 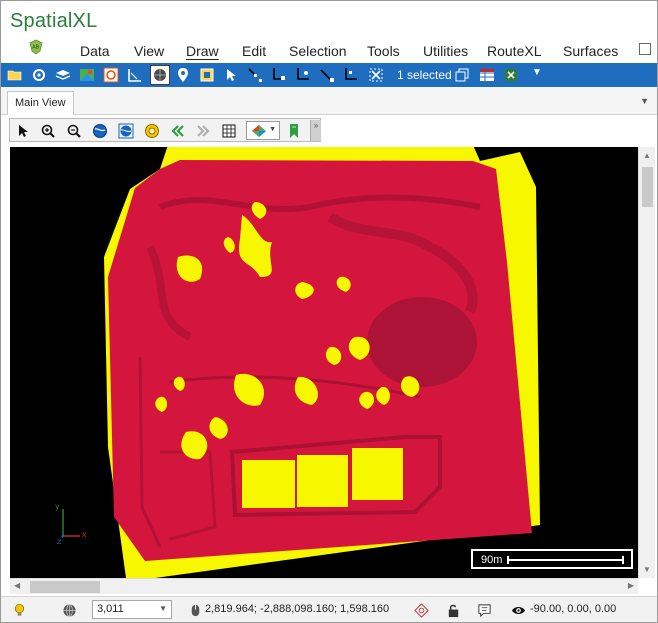 I want to click on node-split-icon, so click(x=351, y=75).